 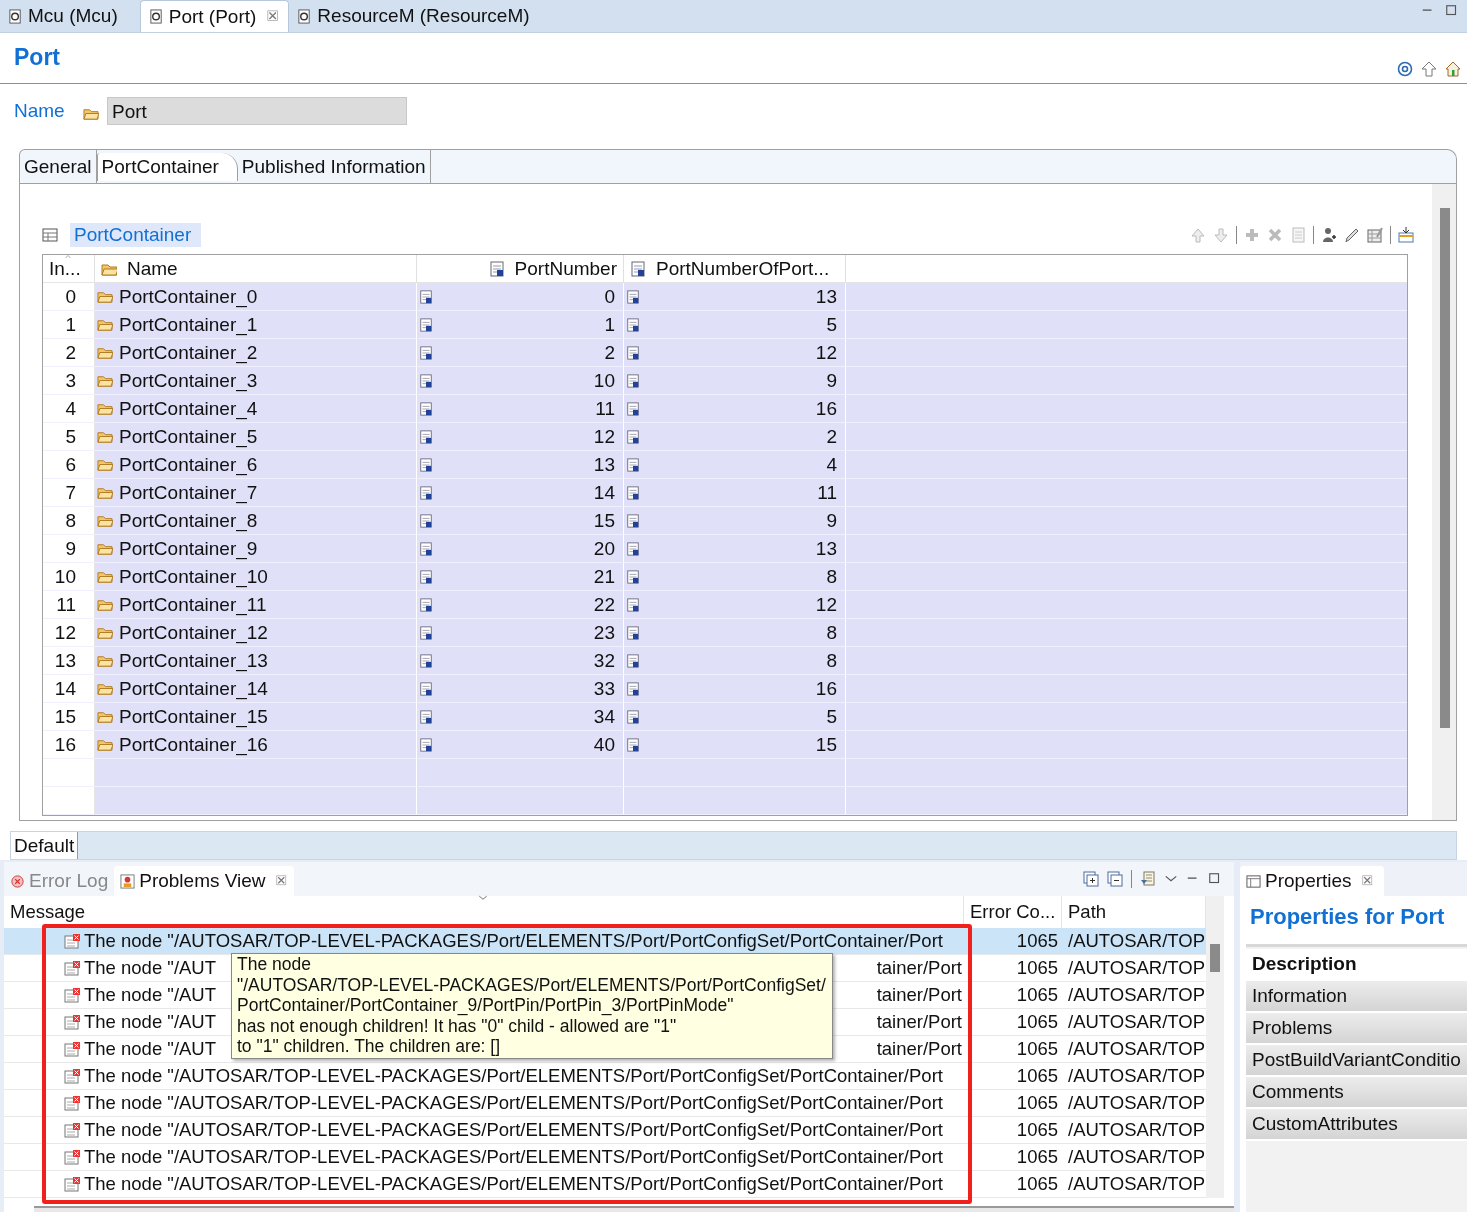 What do you see at coordinates (609, 324) in the screenshot?
I see `table-cell: 1` at bounding box center [609, 324].